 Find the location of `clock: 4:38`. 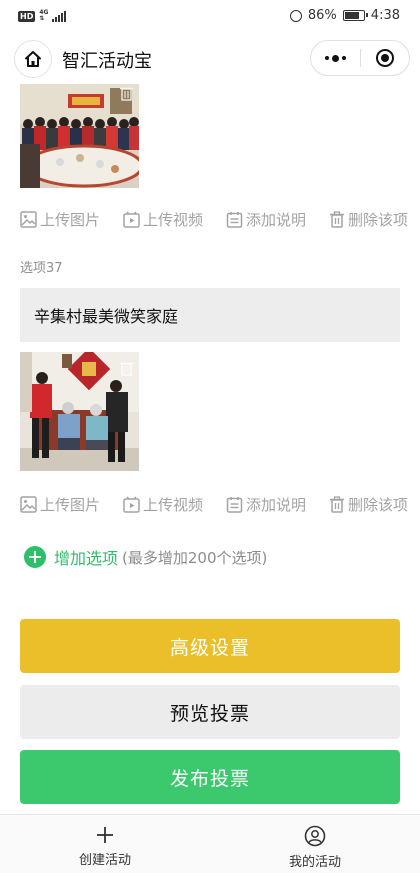

clock: 4:38 is located at coordinates (385, 15).